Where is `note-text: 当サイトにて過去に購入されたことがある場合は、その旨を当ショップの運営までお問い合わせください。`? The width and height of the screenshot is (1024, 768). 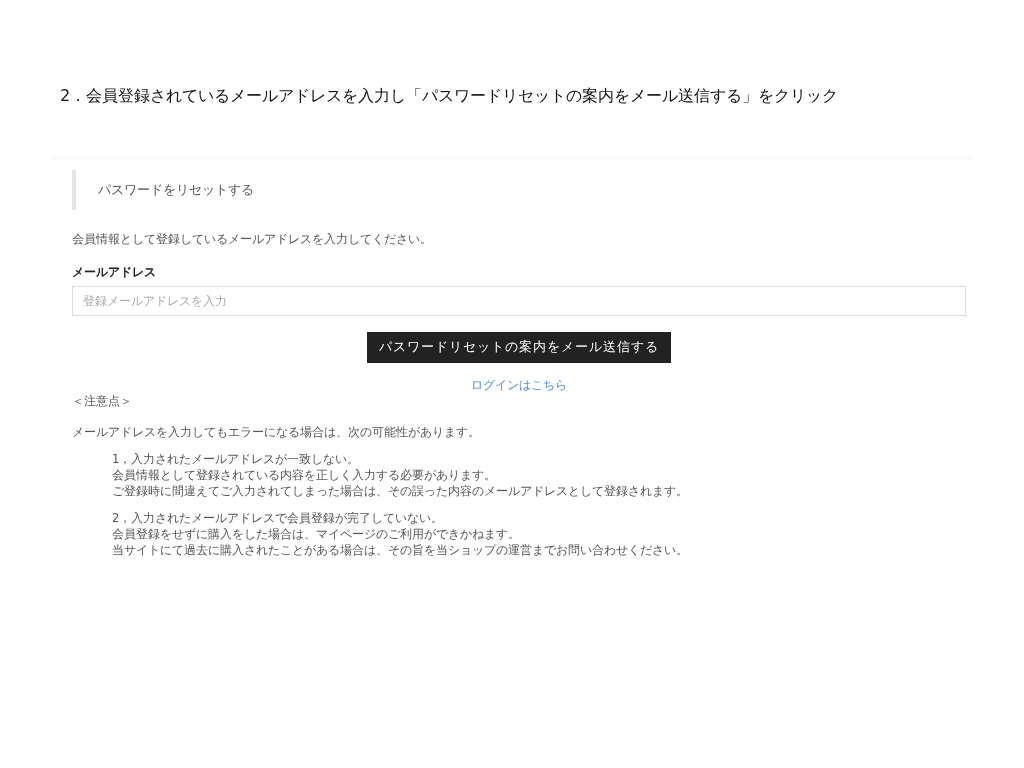 note-text: 当サイトにて過去に購入されたことがある場合は、その旨を当ショップの運営までお問い合わせください。 is located at coordinates (400, 550).